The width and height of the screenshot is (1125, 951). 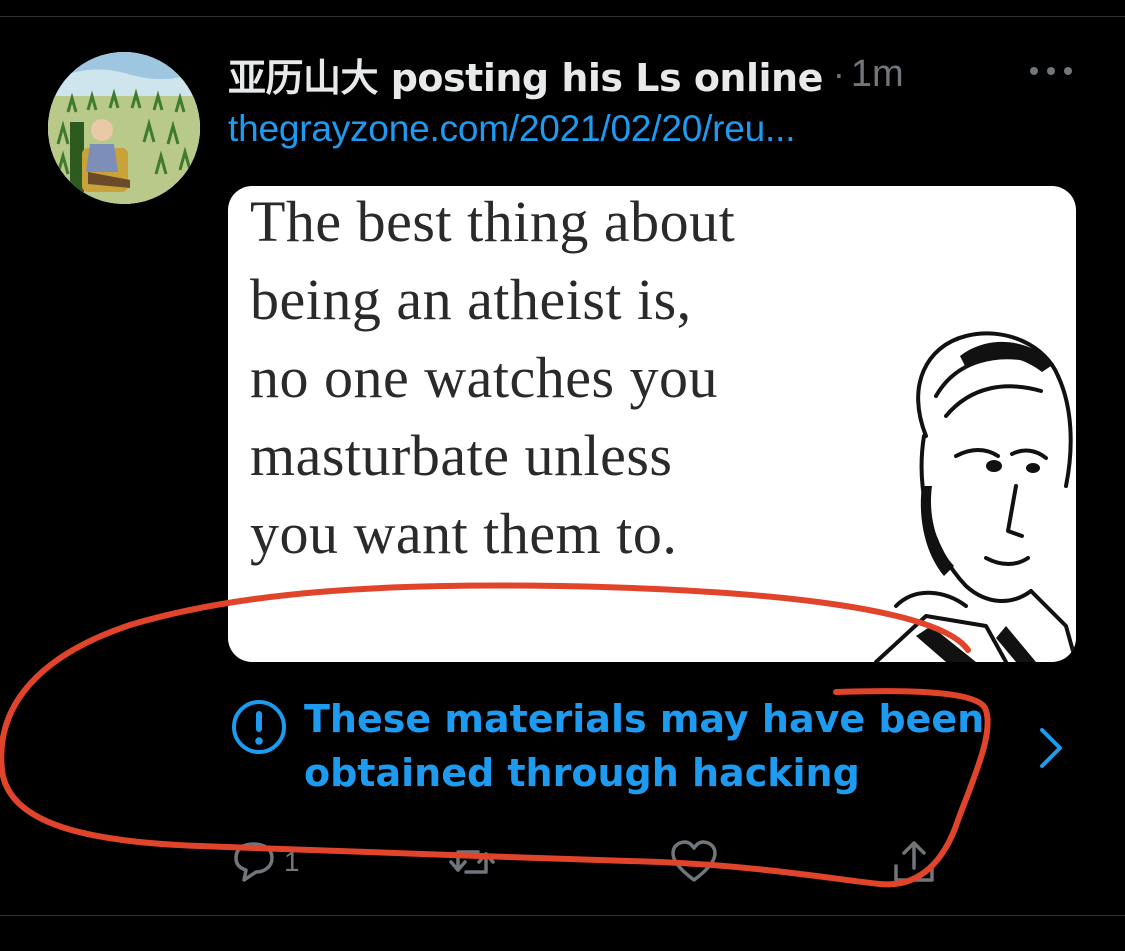 What do you see at coordinates (254, 862) in the screenshot?
I see `reply-icon` at bounding box center [254, 862].